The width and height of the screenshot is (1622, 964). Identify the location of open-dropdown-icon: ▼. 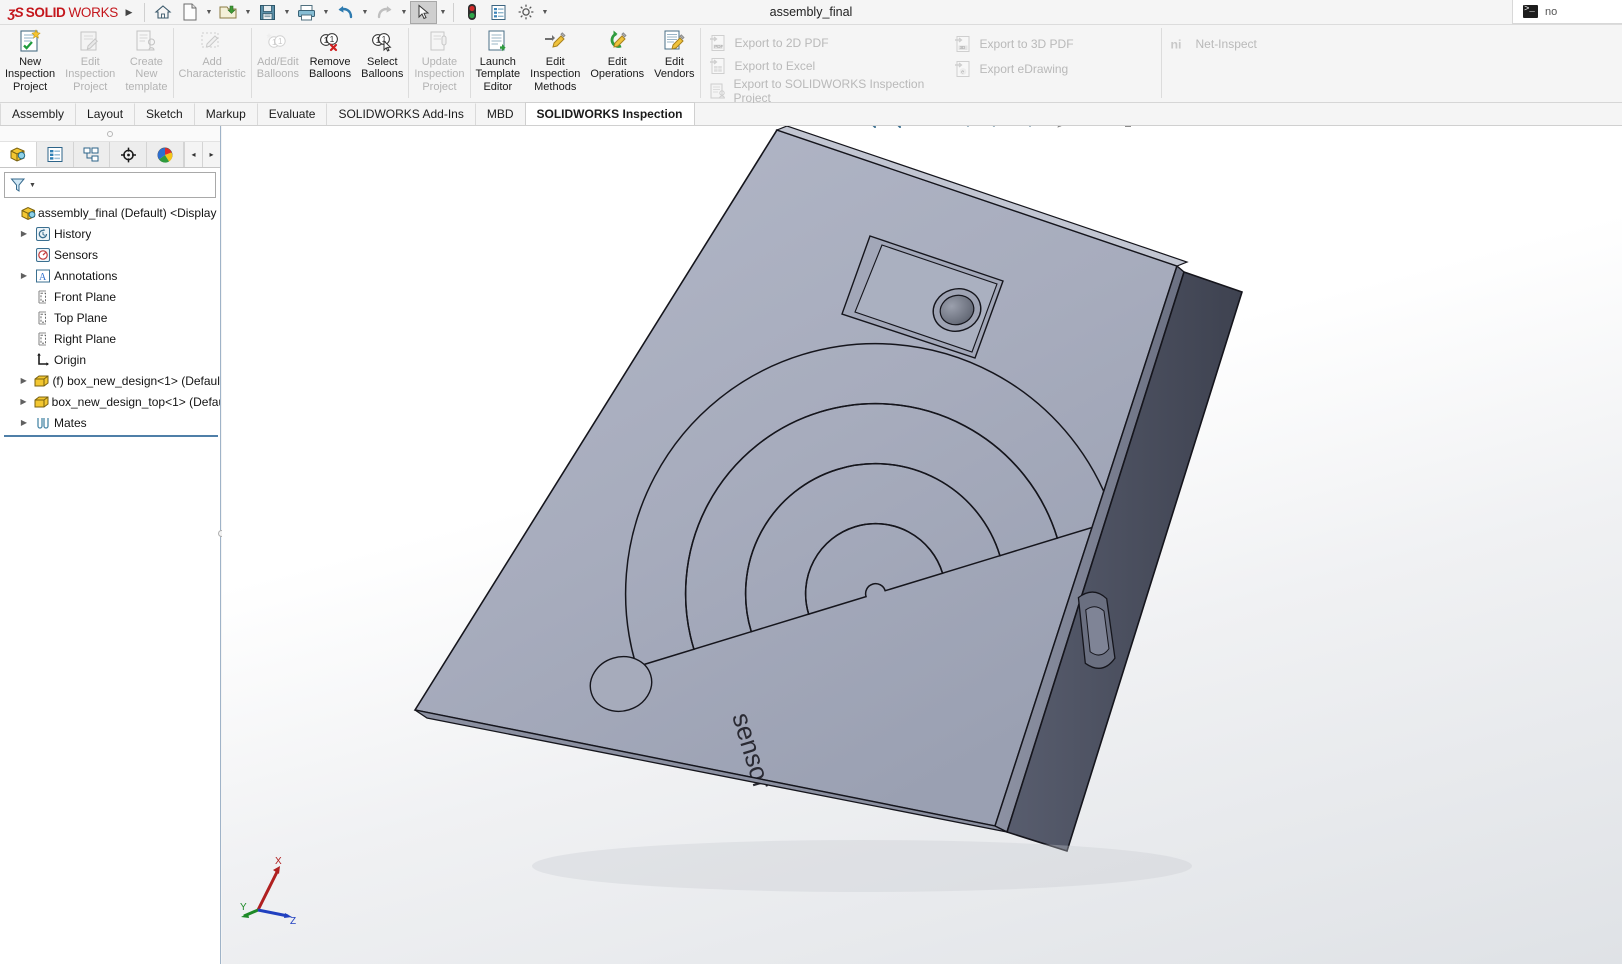
(248, 12).